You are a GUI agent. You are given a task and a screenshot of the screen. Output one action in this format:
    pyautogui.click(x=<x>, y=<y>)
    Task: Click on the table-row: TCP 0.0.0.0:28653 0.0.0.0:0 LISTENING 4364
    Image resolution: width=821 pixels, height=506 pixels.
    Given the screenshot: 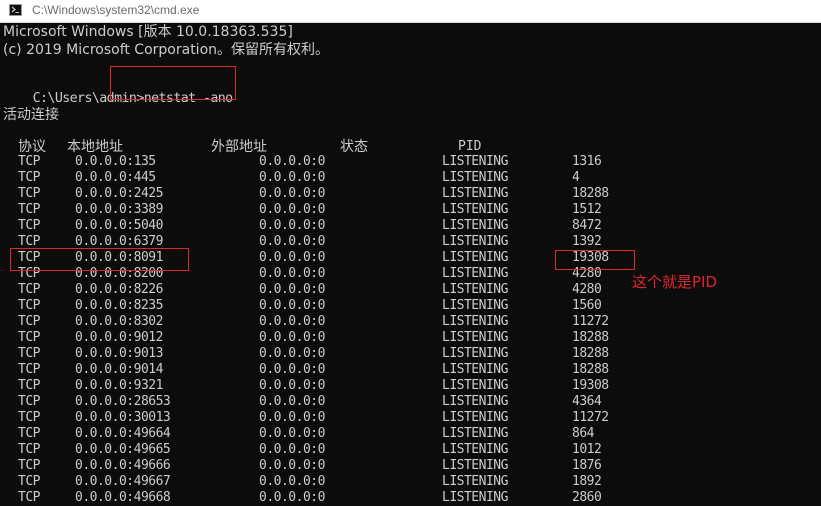 What is the action you would take?
    pyautogui.click(x=410, y=402)
    